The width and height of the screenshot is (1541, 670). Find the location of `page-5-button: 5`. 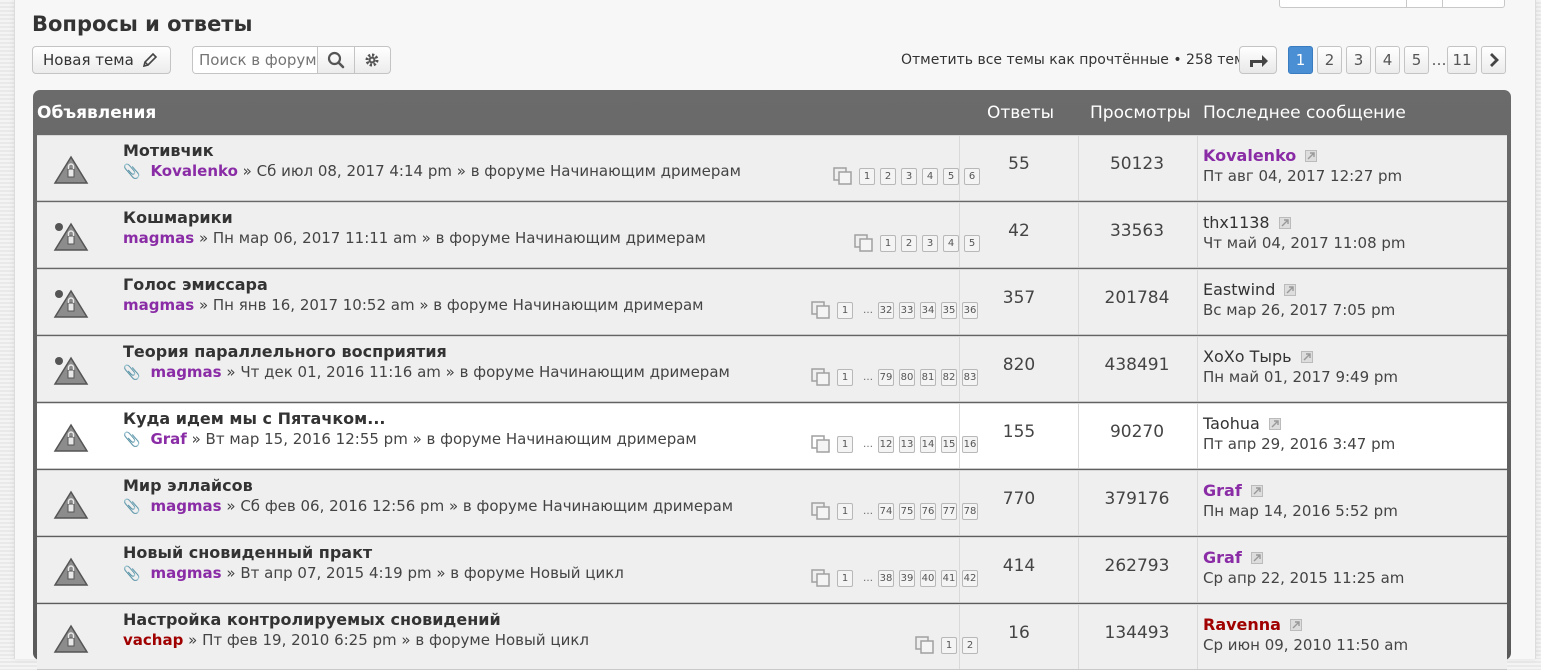

page-5-button: 5 is located at coordinates (1416, 60).